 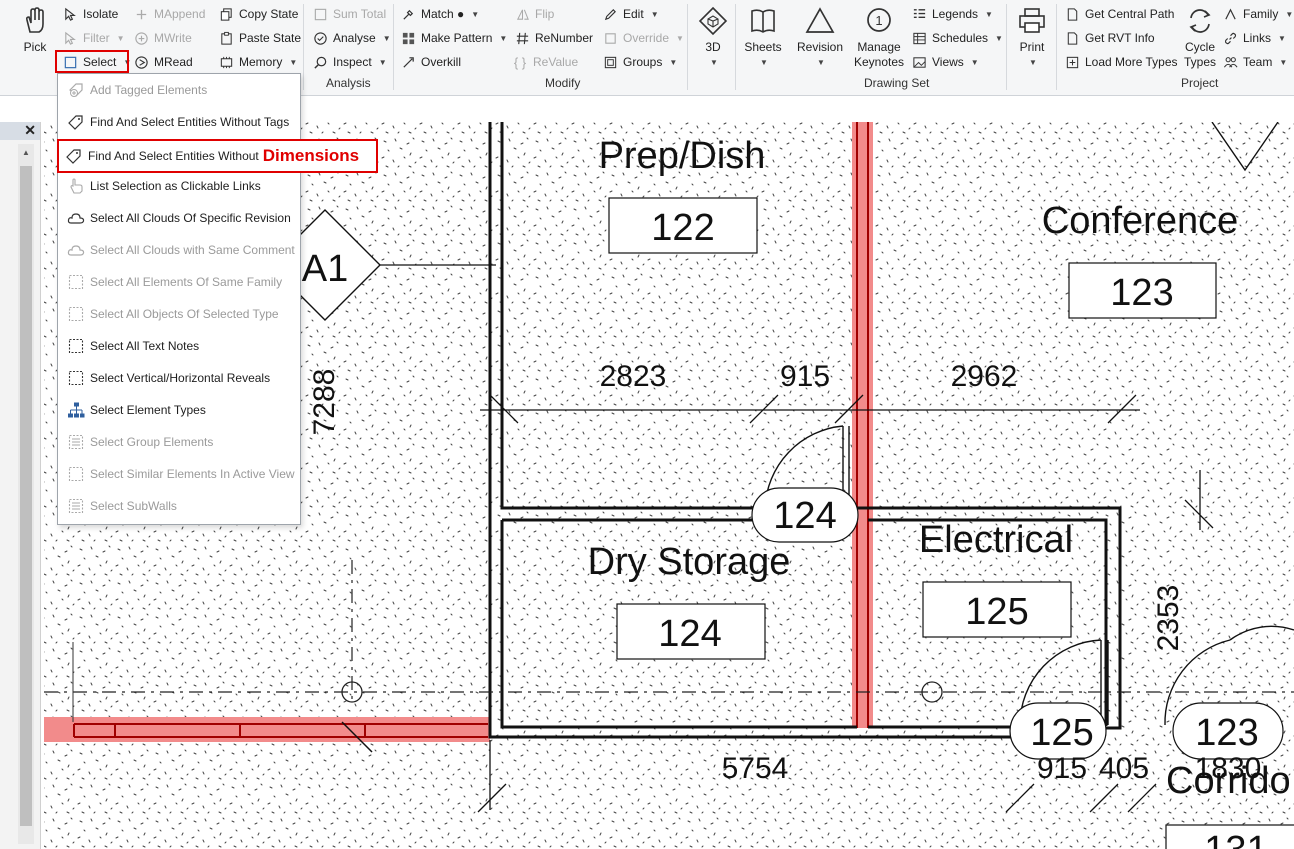 I want to click on section-marker-label: A1, so click(x=325, y=269).